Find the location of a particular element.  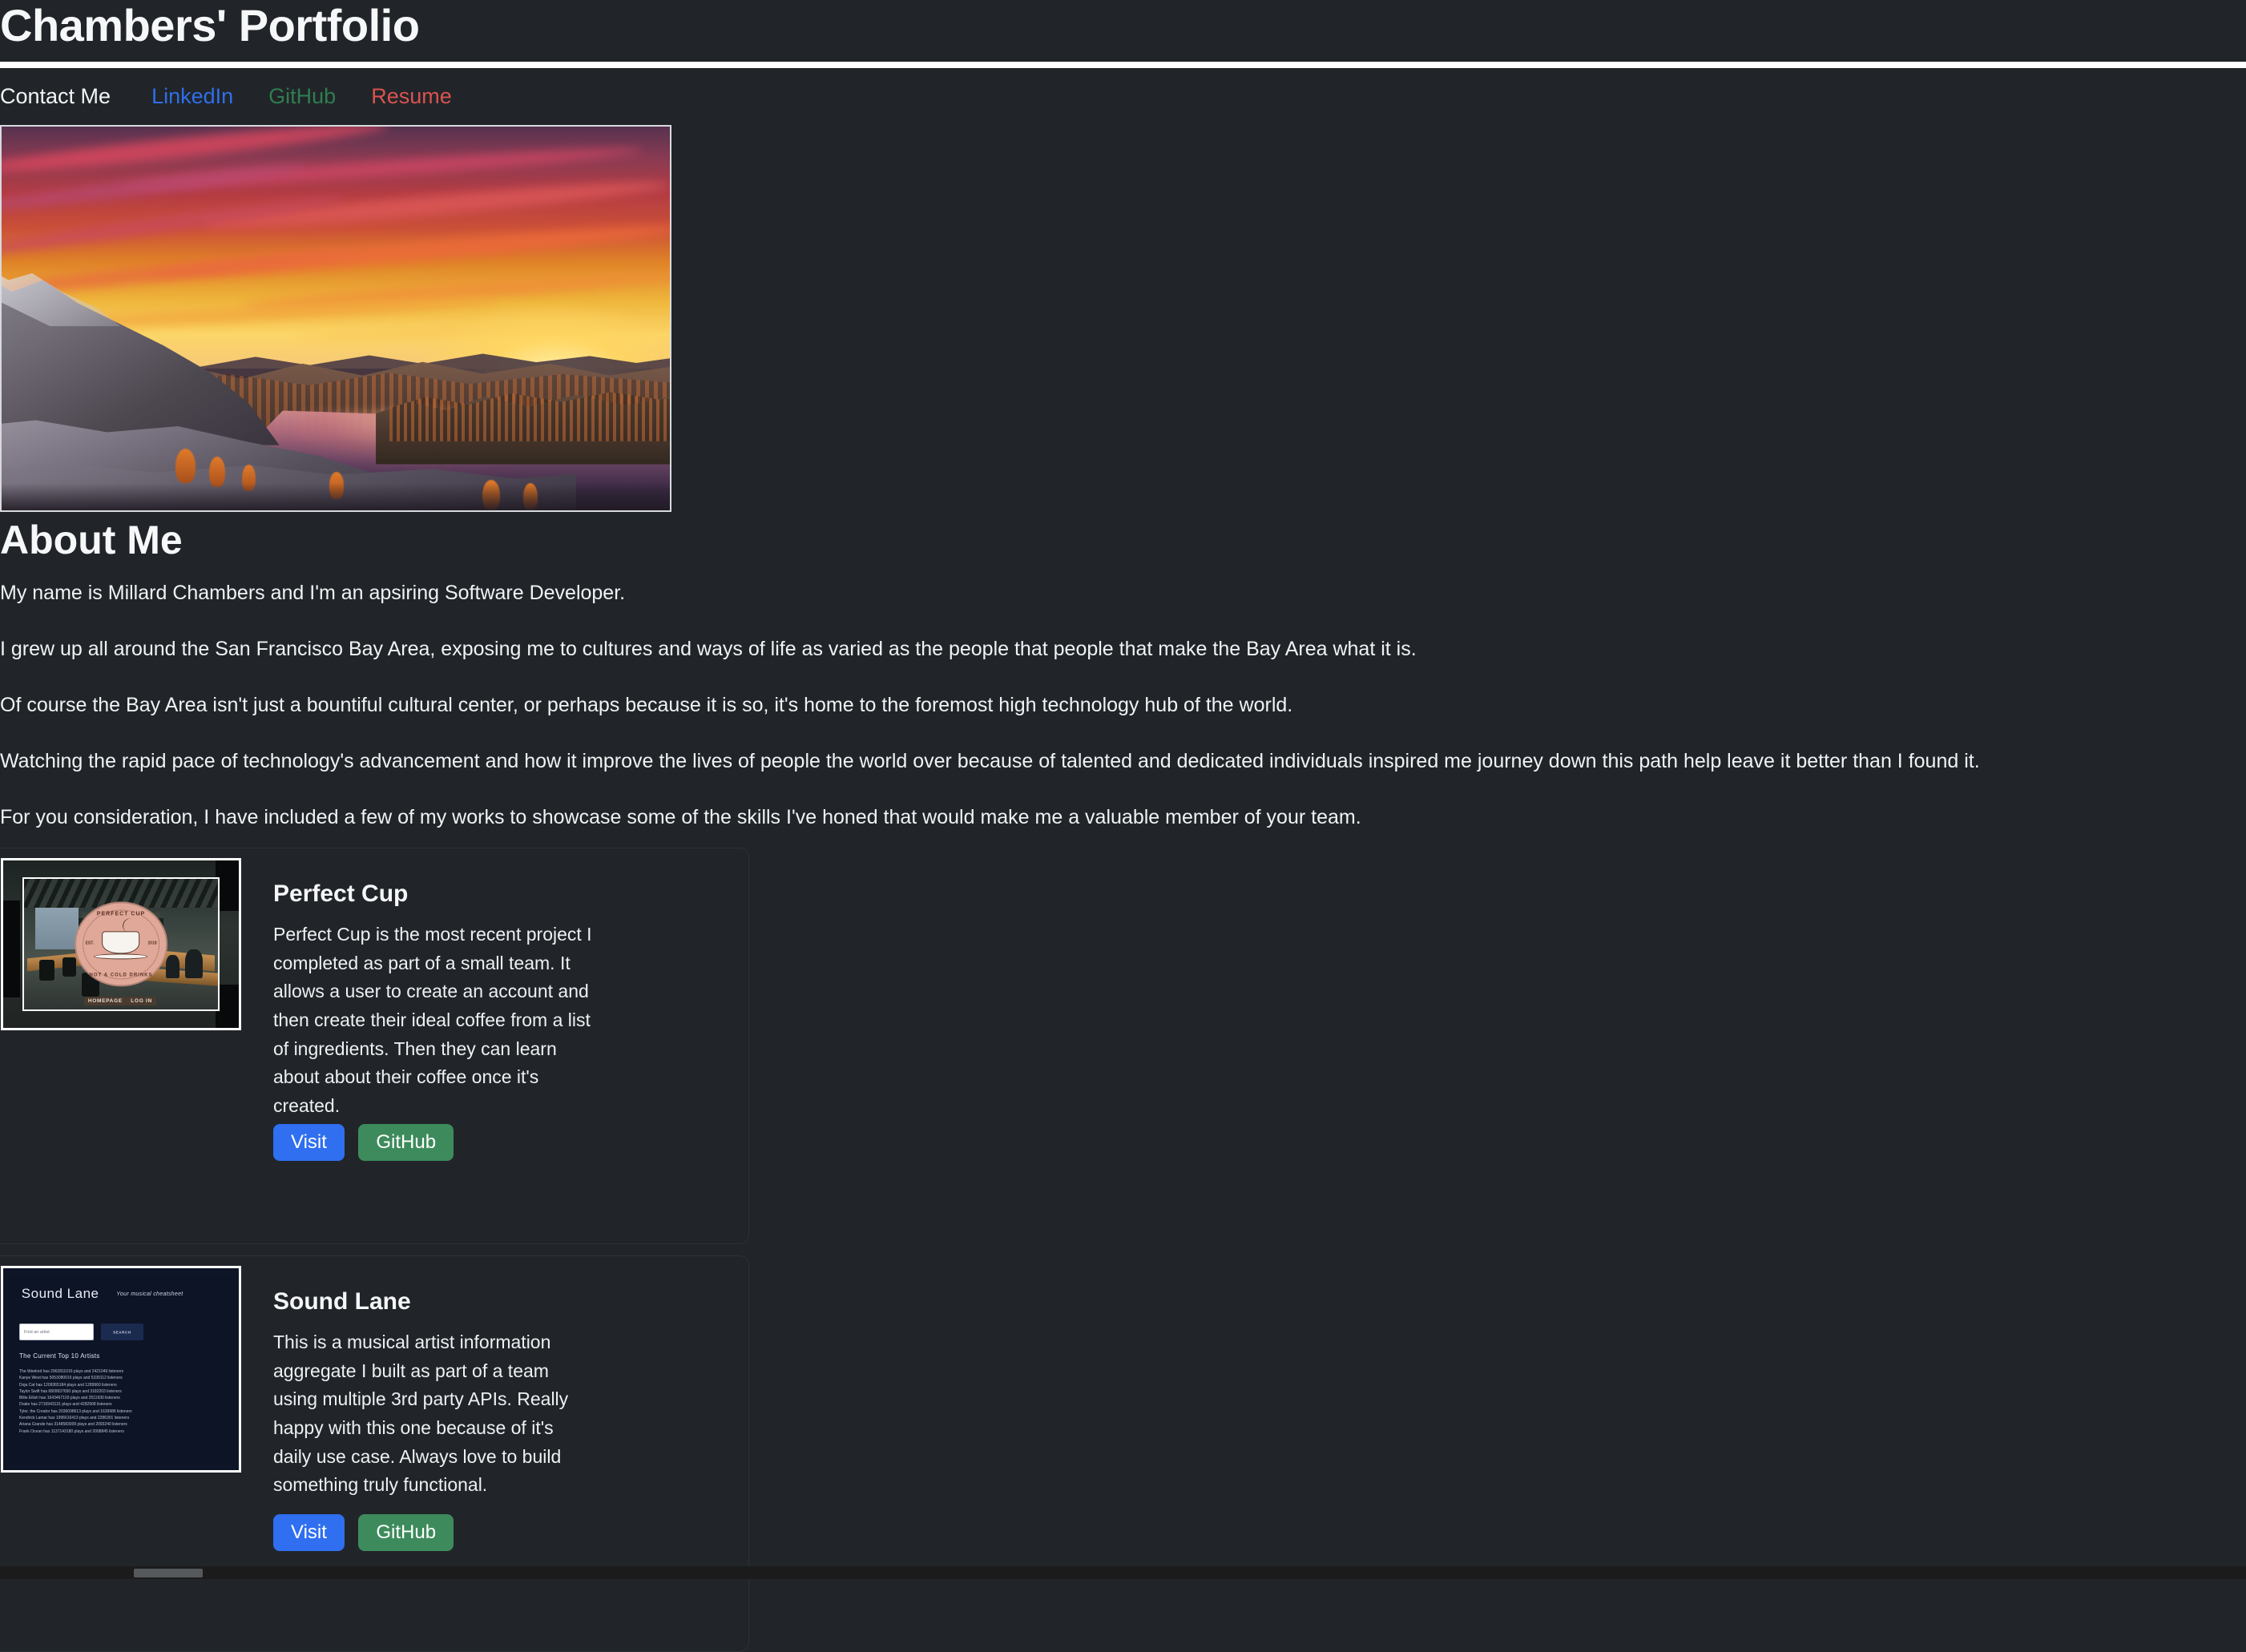

nav-link-github: GitHub is located at coordinates (314, 96).